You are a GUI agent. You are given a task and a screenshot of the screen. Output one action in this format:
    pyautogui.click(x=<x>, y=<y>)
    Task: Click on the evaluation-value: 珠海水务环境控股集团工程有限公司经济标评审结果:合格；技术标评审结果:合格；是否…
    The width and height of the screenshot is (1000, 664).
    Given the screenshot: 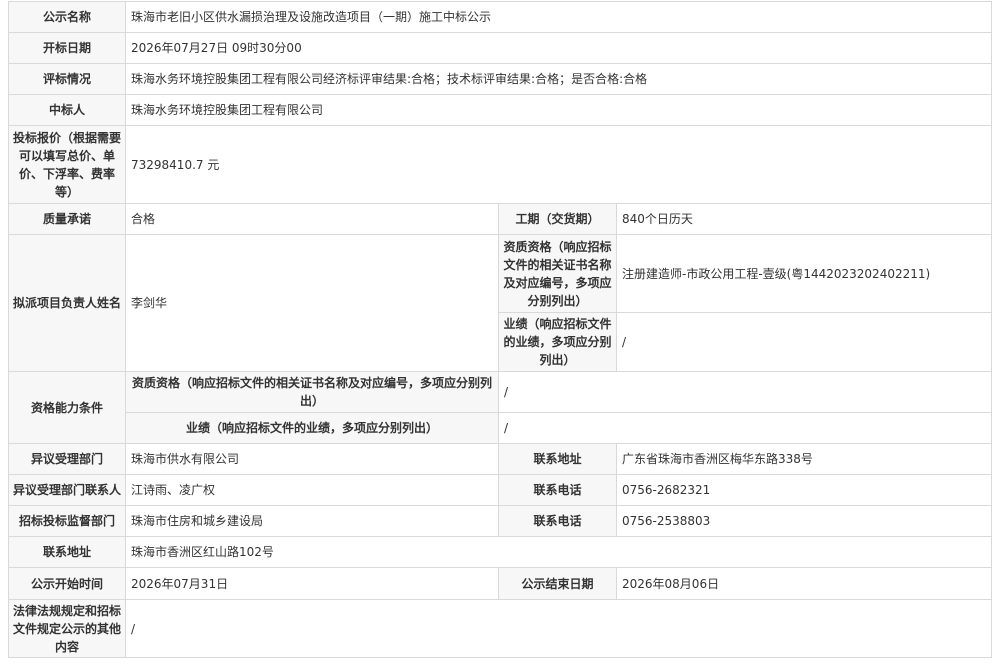 What is the action you would take?
    pyautogui.click(x=558, y=79)
    